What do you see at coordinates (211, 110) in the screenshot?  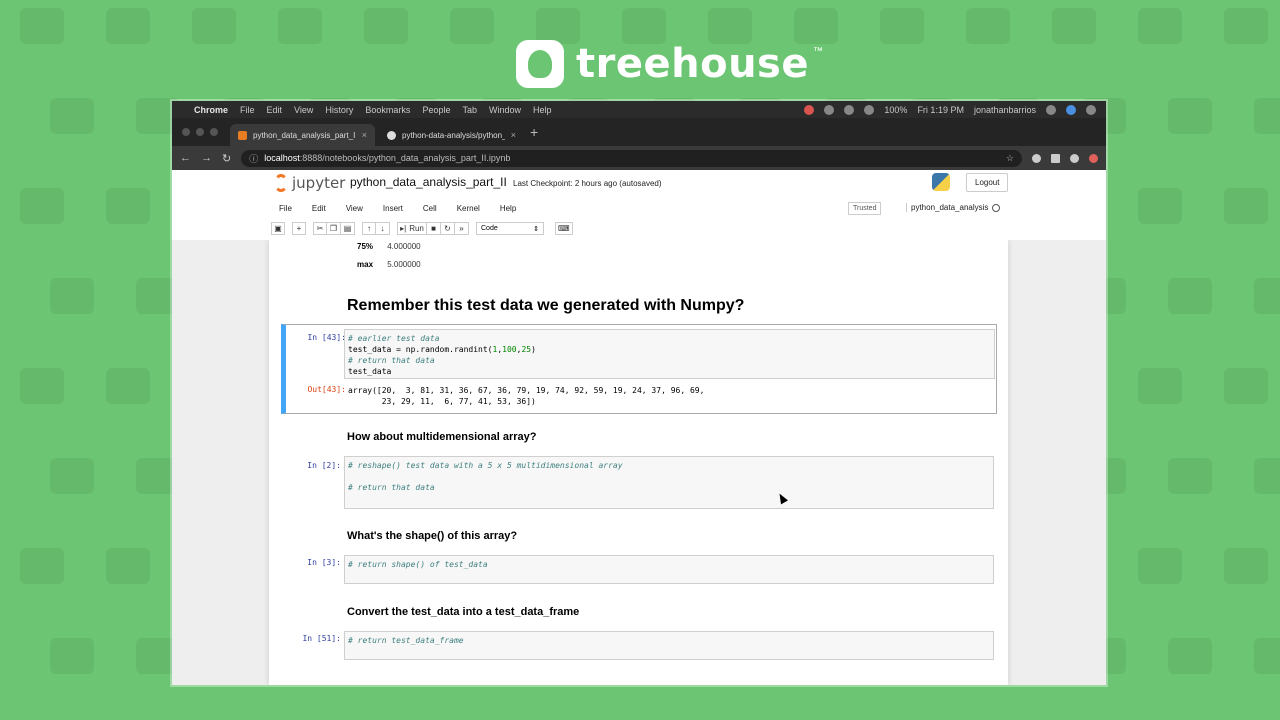 I see `menubar-app-name: Chrome` at bounding box center [211, 110].